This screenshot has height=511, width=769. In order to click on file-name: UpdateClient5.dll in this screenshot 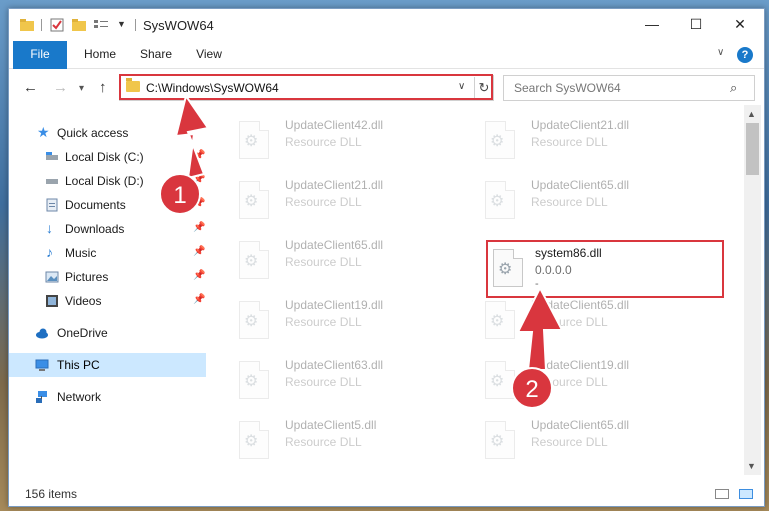, I will do `click(331, 425)`.